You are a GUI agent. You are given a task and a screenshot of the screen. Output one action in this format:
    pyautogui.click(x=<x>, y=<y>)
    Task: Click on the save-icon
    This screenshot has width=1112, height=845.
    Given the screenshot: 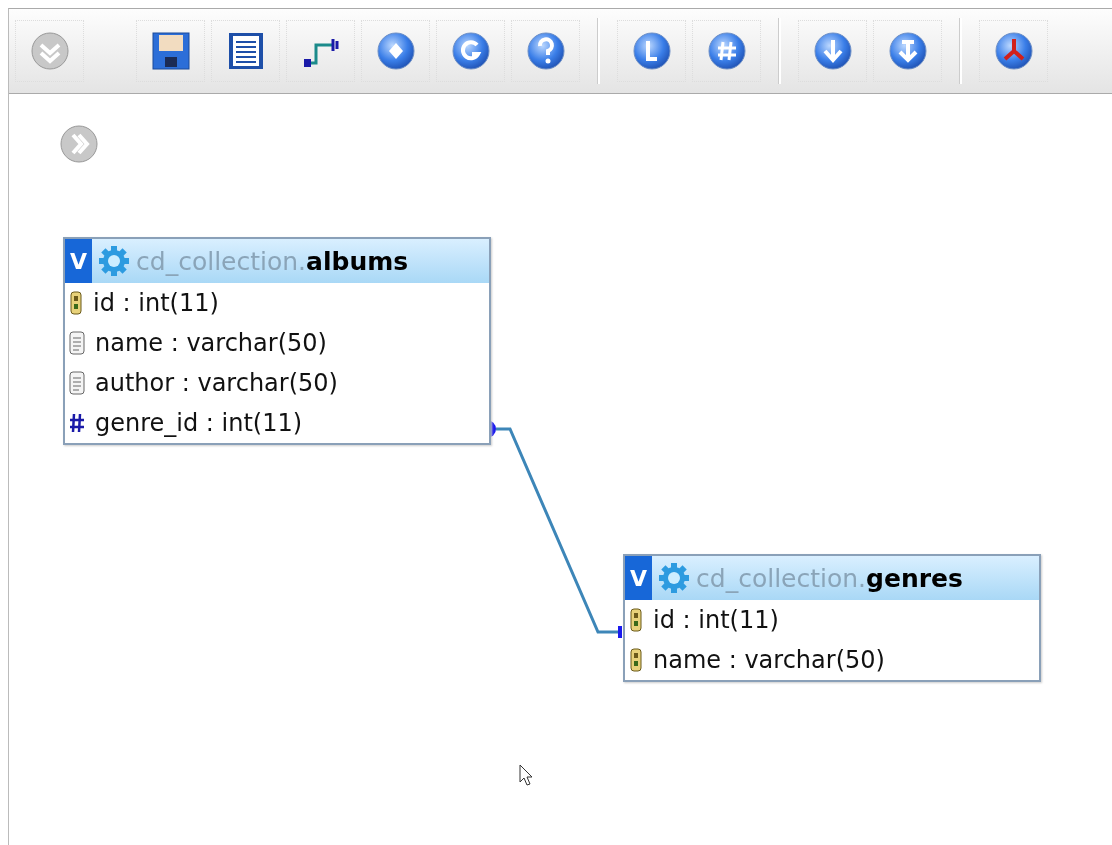 What is the action you would take?
    pyautogui.click(x=170, y=51)
    